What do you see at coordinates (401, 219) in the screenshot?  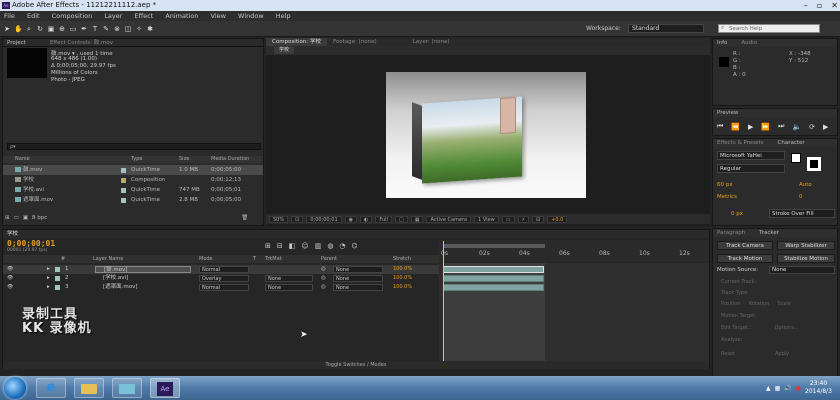 I see `region-of-interest-icon: ▢` at bounding box center [401, 219].